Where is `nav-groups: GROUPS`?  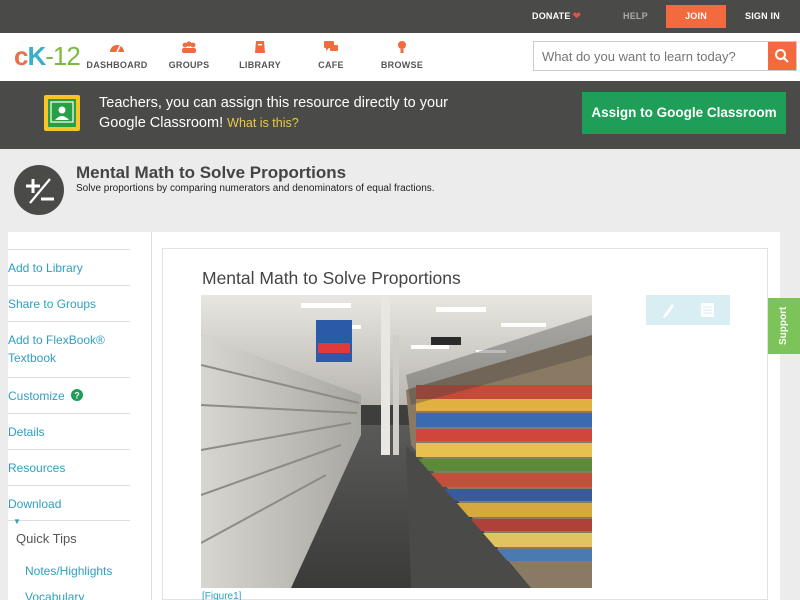
nav-groups: GROUPS is located at coordinates (189, 55).